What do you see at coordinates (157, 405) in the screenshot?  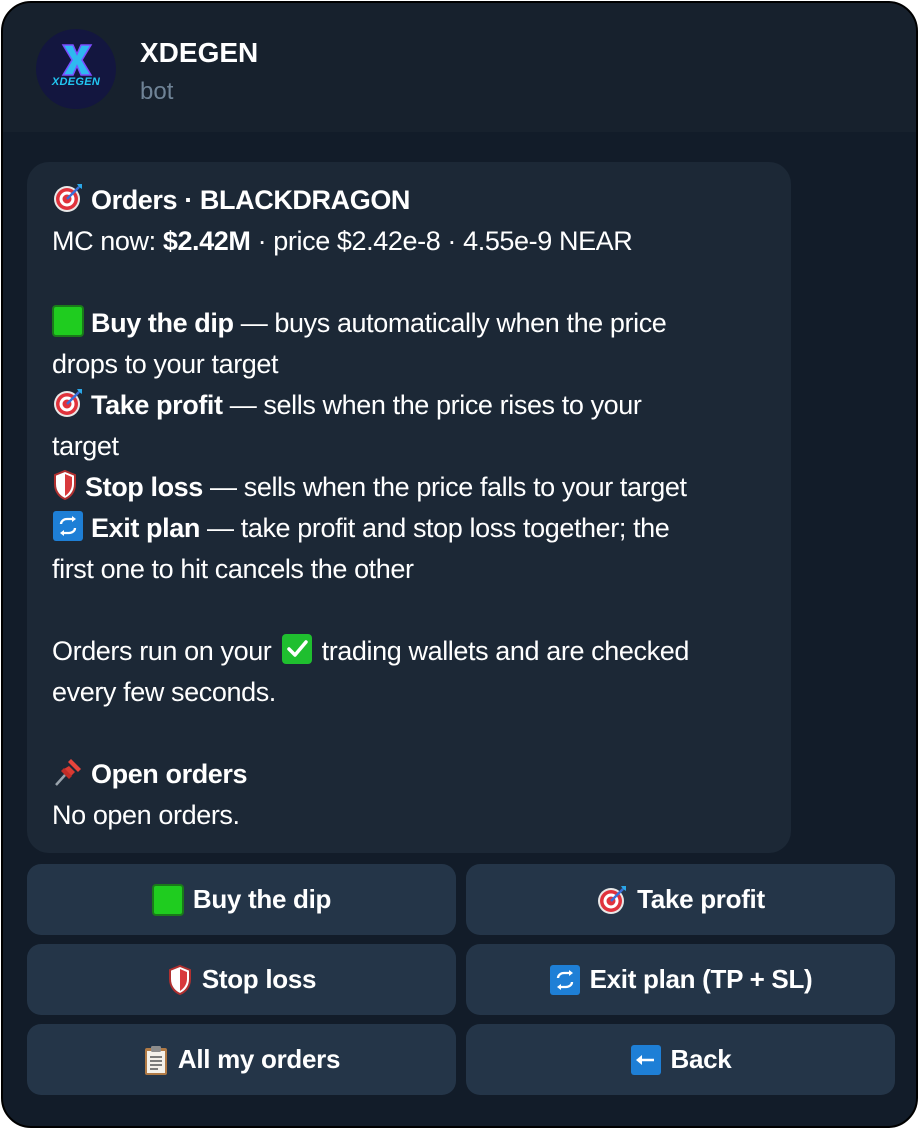 I see `take-profit-label: Take profit` at bounding box center [157, 405].